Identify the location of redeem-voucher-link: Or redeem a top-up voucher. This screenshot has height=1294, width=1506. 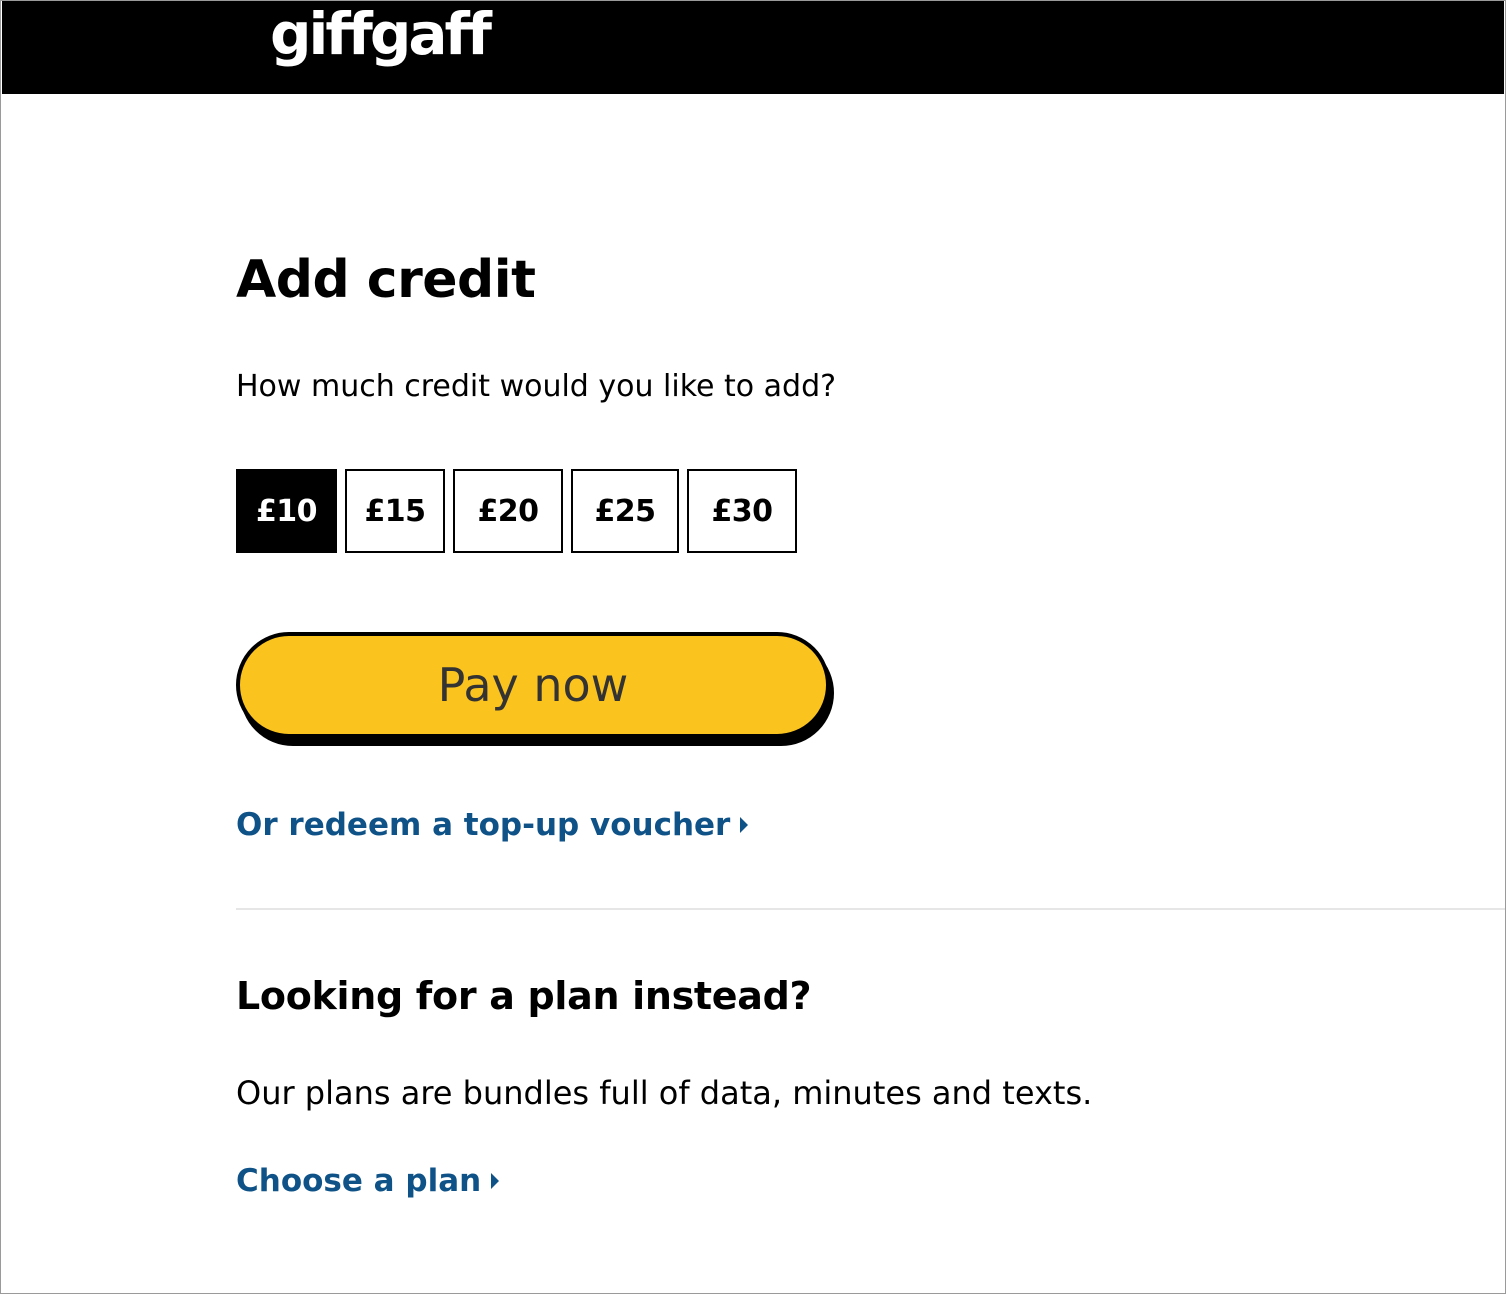
(492, 825).